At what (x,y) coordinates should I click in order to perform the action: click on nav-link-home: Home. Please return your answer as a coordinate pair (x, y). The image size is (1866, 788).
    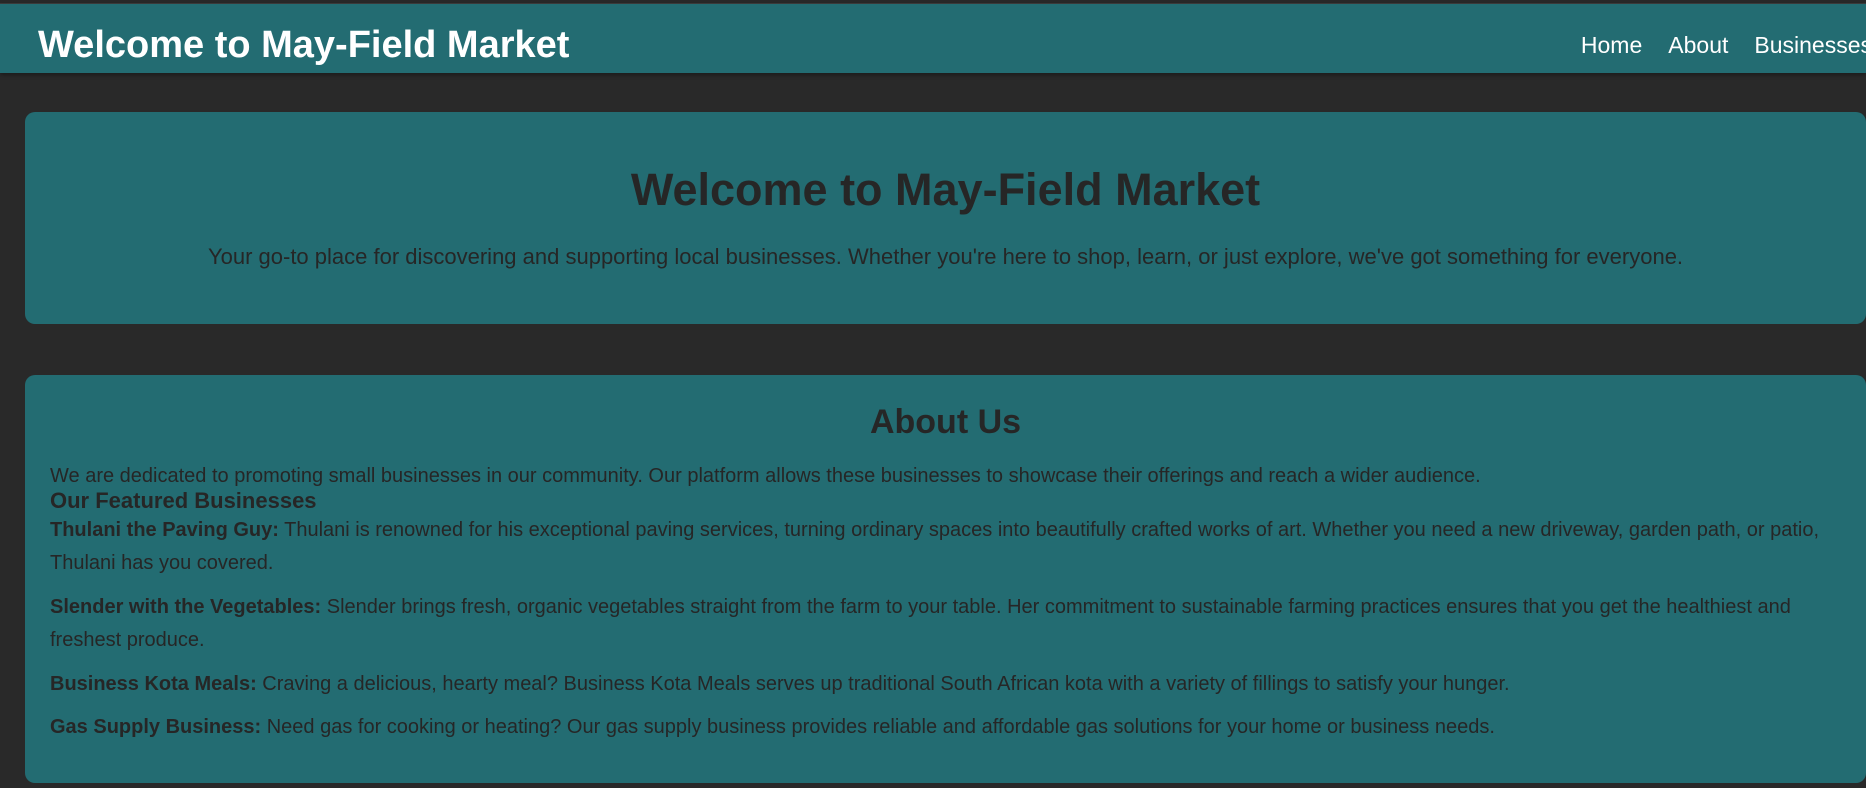
    Looking at the image, I should click on (1611, 45).